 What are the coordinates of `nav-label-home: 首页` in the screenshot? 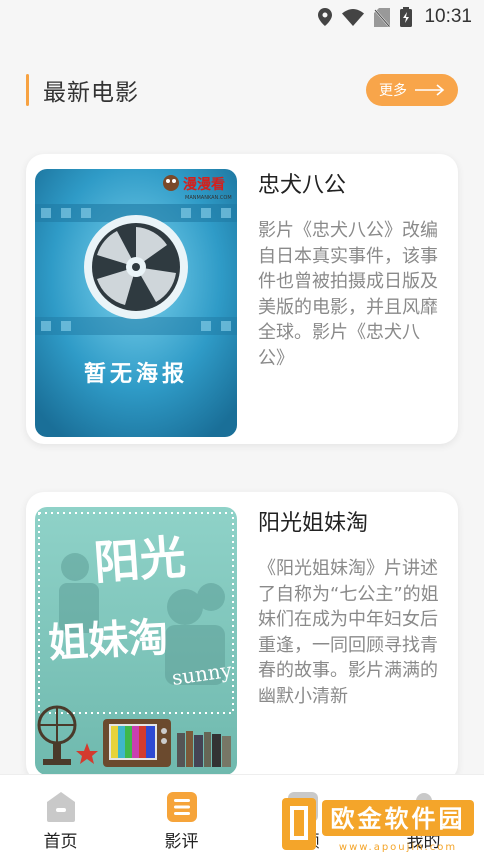 It's located at (60, 842).